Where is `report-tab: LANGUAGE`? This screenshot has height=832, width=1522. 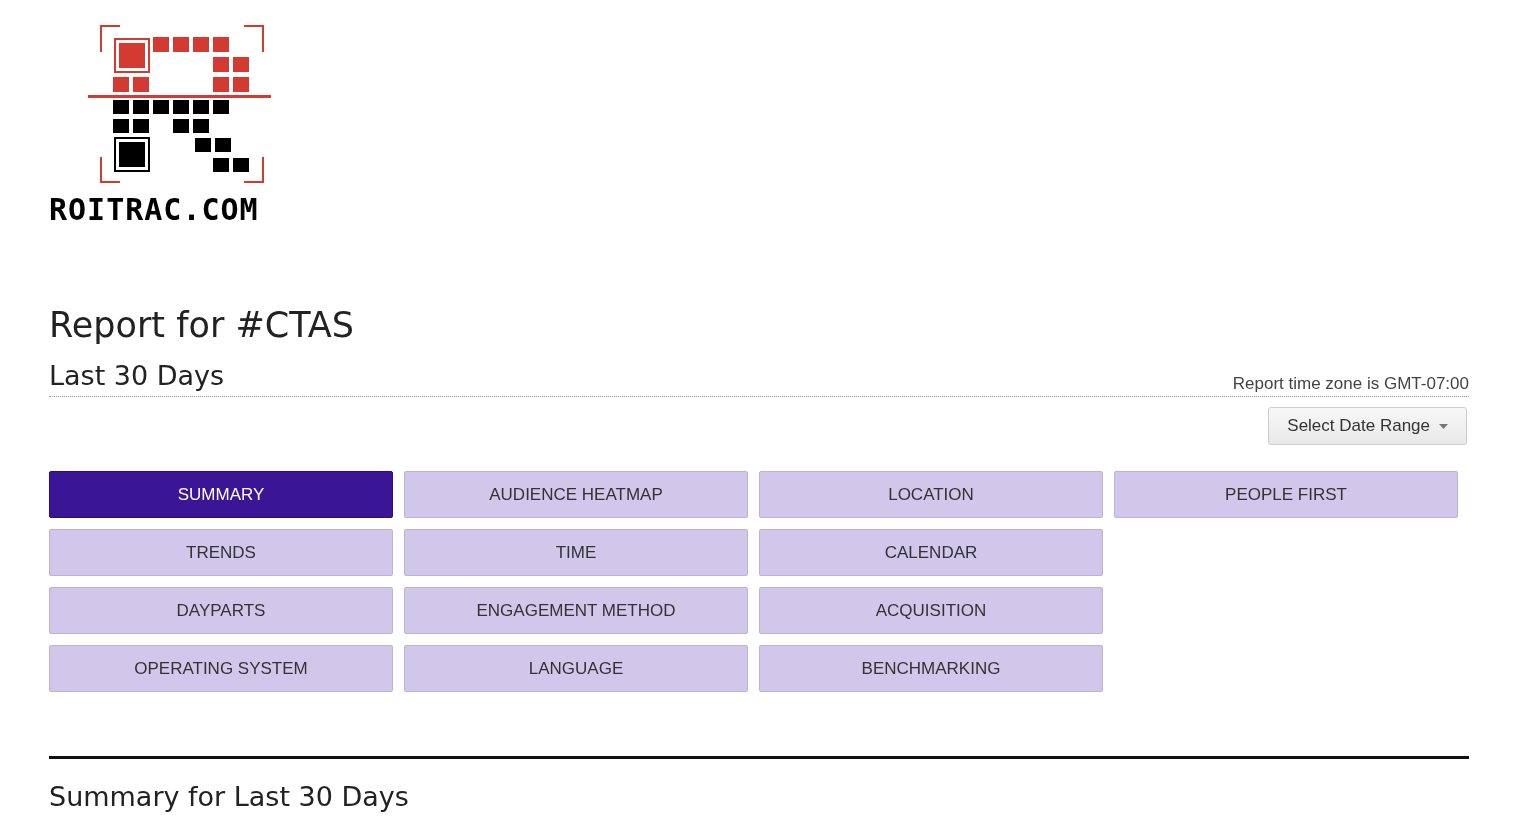 report-tab: LANGUAGE is located at coordinates (576, 668).